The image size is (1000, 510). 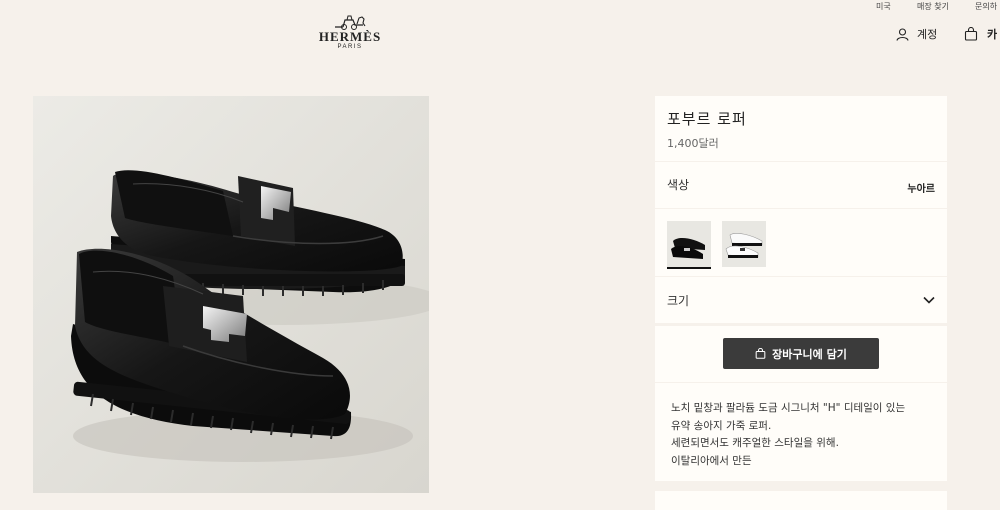 I want to click on account-link: 계정, so click(x=916, y=34).